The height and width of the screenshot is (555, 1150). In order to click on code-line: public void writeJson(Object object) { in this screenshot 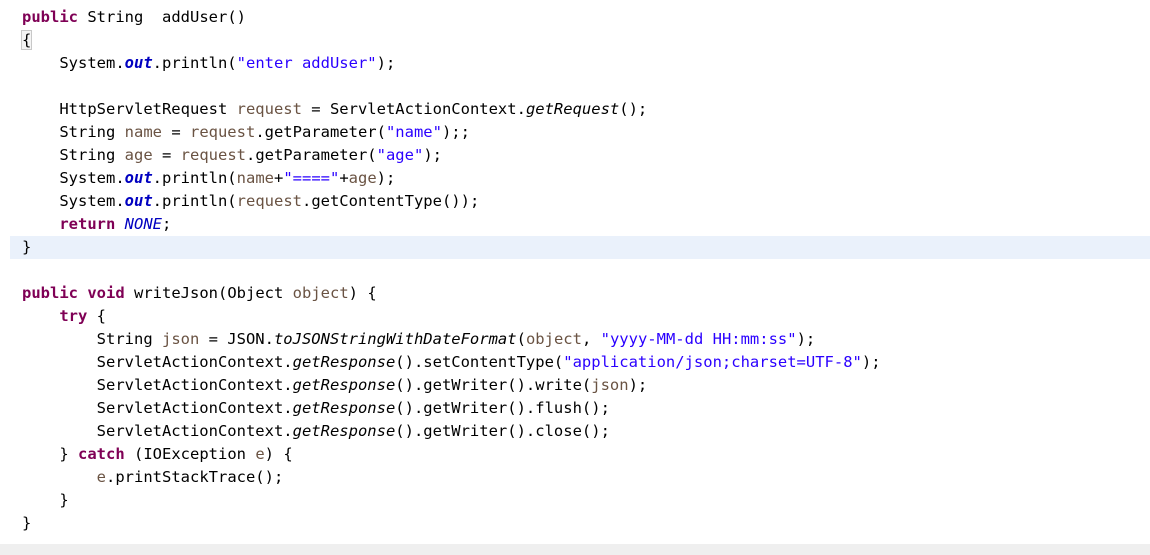, I will do `click(575, 293)`.